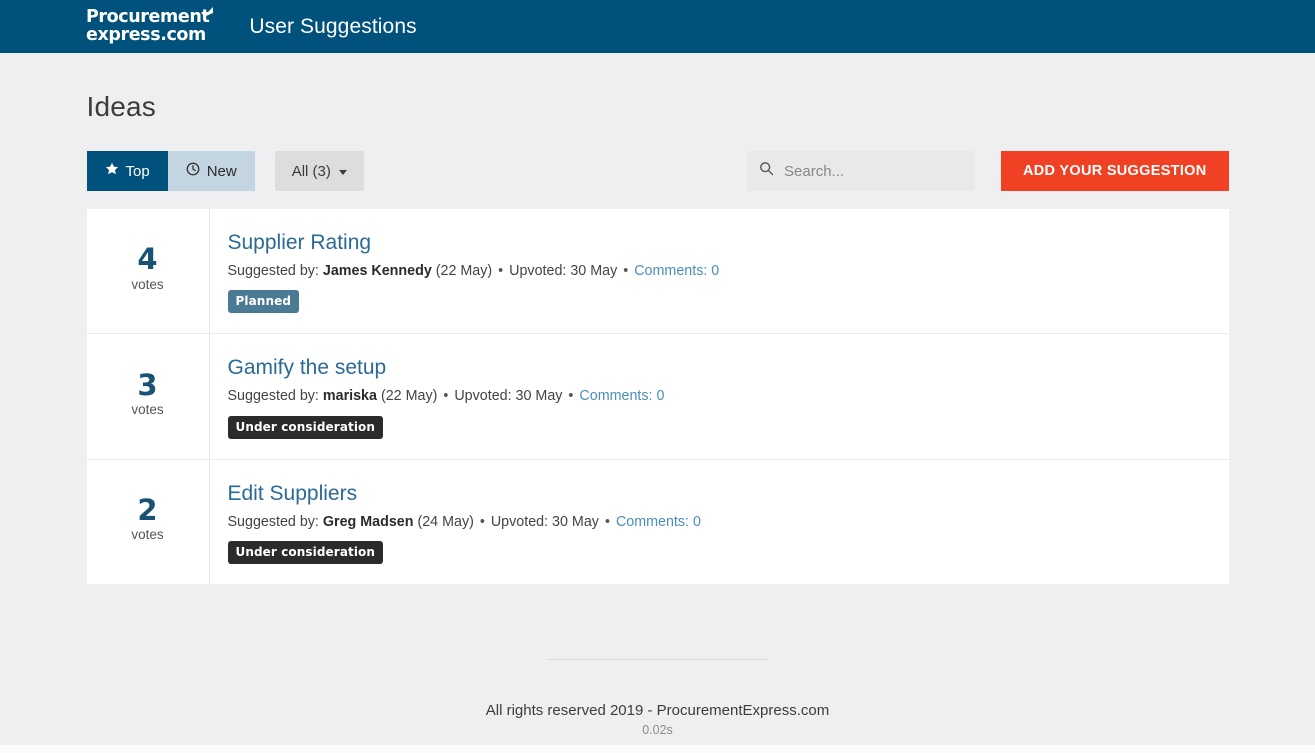 The height and width of the screenshot is (753, 1315). I want to click on votes-column: 4 votes, so click(148, 271).